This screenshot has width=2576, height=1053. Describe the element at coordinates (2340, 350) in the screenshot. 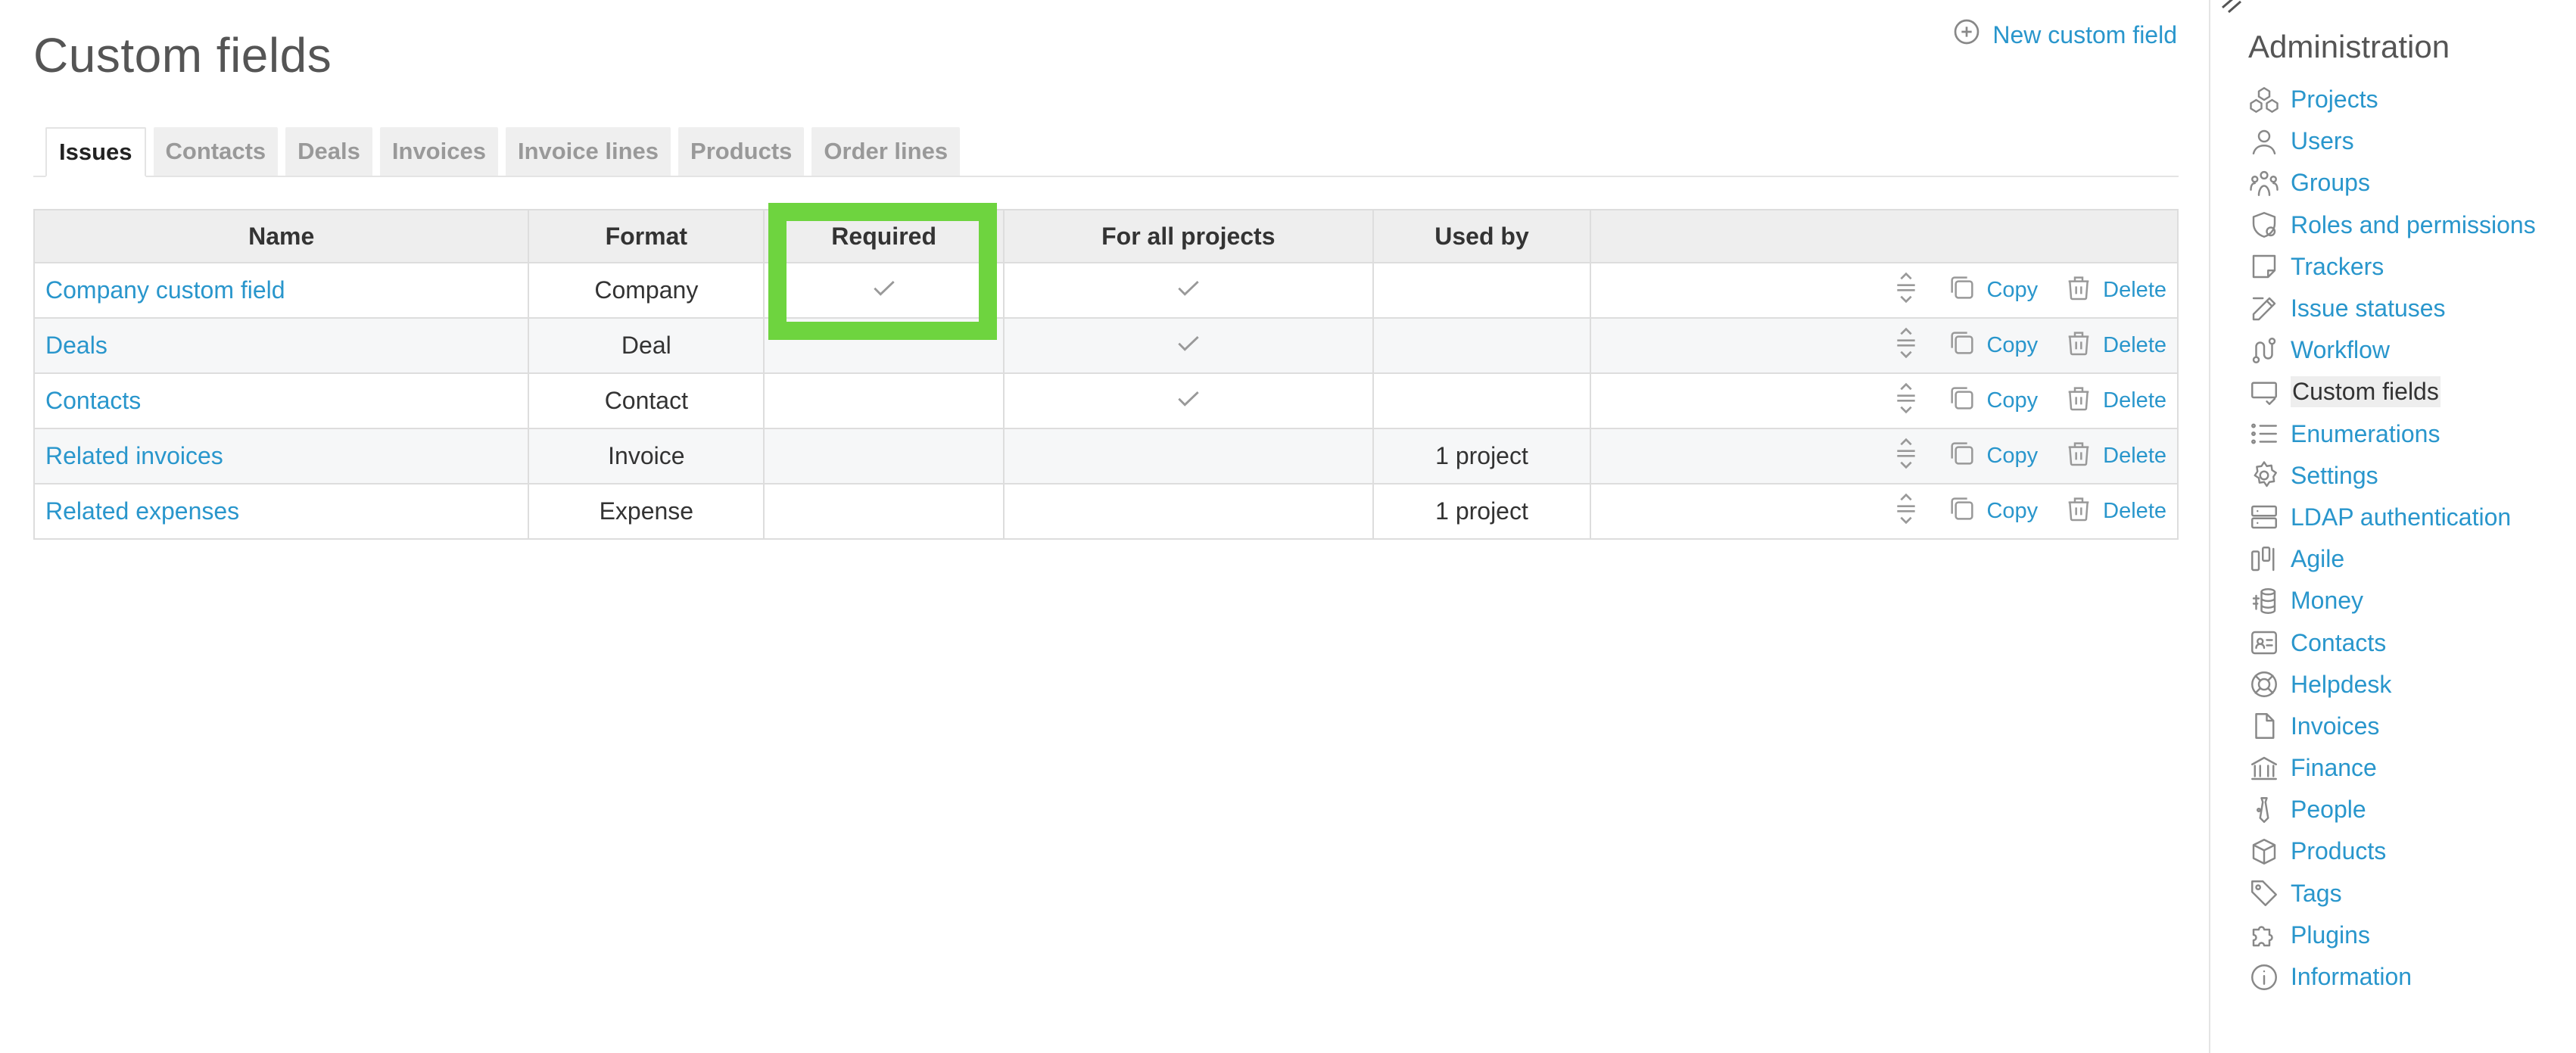

I see `sidebar-item-label: Workflow` at that location.